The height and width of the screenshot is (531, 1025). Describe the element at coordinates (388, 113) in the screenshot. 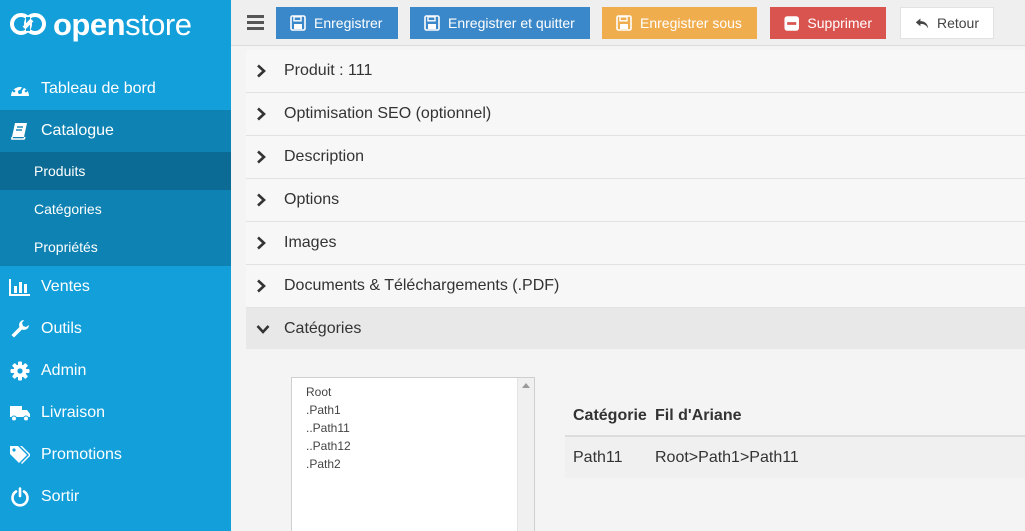

I see `section-title: Optimisation SEO (optionnel)` at that location.